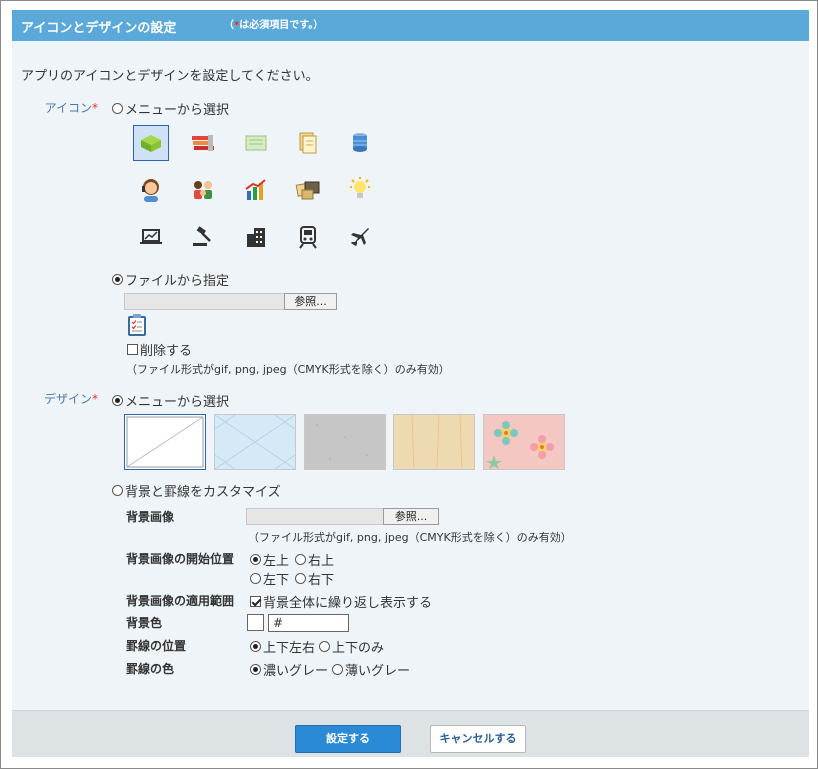 The image size is (818, 769). Describe the element at coordinates (165, 442) in the screenshot. I see `design-tile-white` at that location.